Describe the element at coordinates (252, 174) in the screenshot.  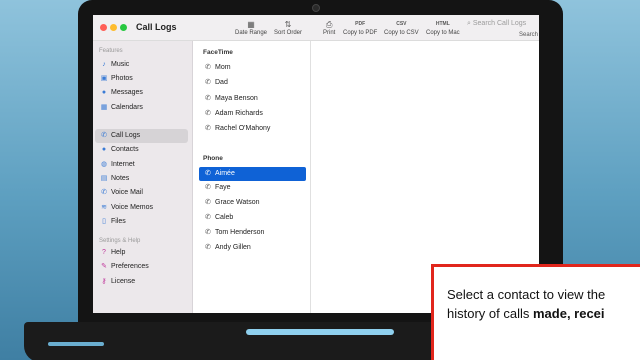
I see `contact-item-selected: ✆ Aimée` at that location.